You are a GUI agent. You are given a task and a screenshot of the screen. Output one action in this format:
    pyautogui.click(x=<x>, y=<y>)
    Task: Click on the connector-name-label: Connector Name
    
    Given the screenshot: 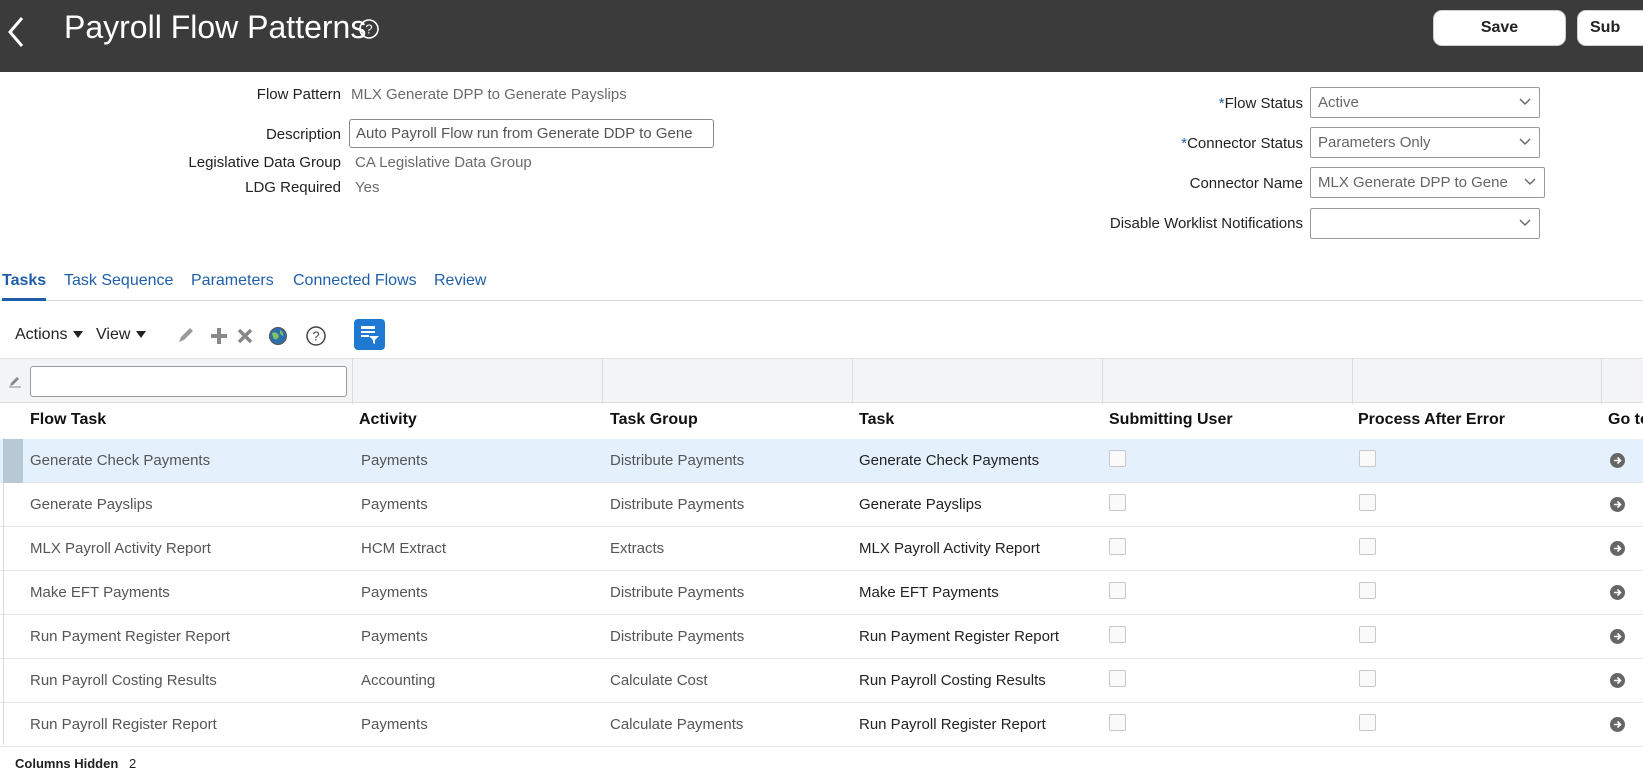 What is the action you would take?
    pyautogui.click(x=1246, y=183)
    